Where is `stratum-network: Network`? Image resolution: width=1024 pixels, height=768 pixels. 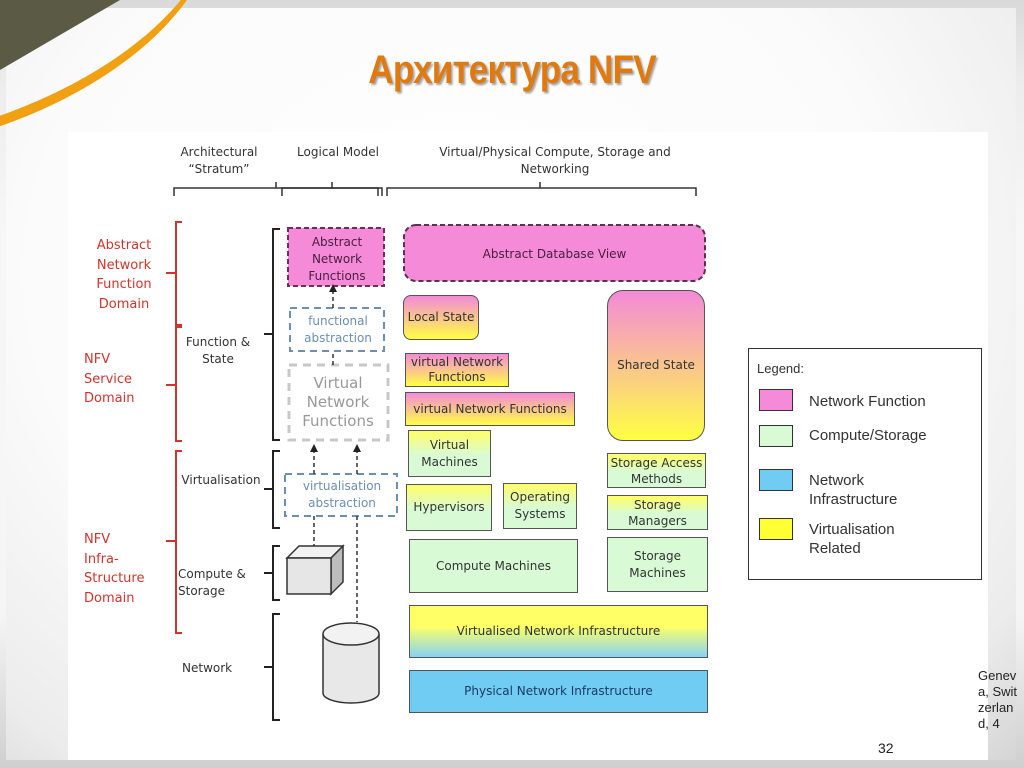 stratum-network: Network is located at coordinates (207, 668).